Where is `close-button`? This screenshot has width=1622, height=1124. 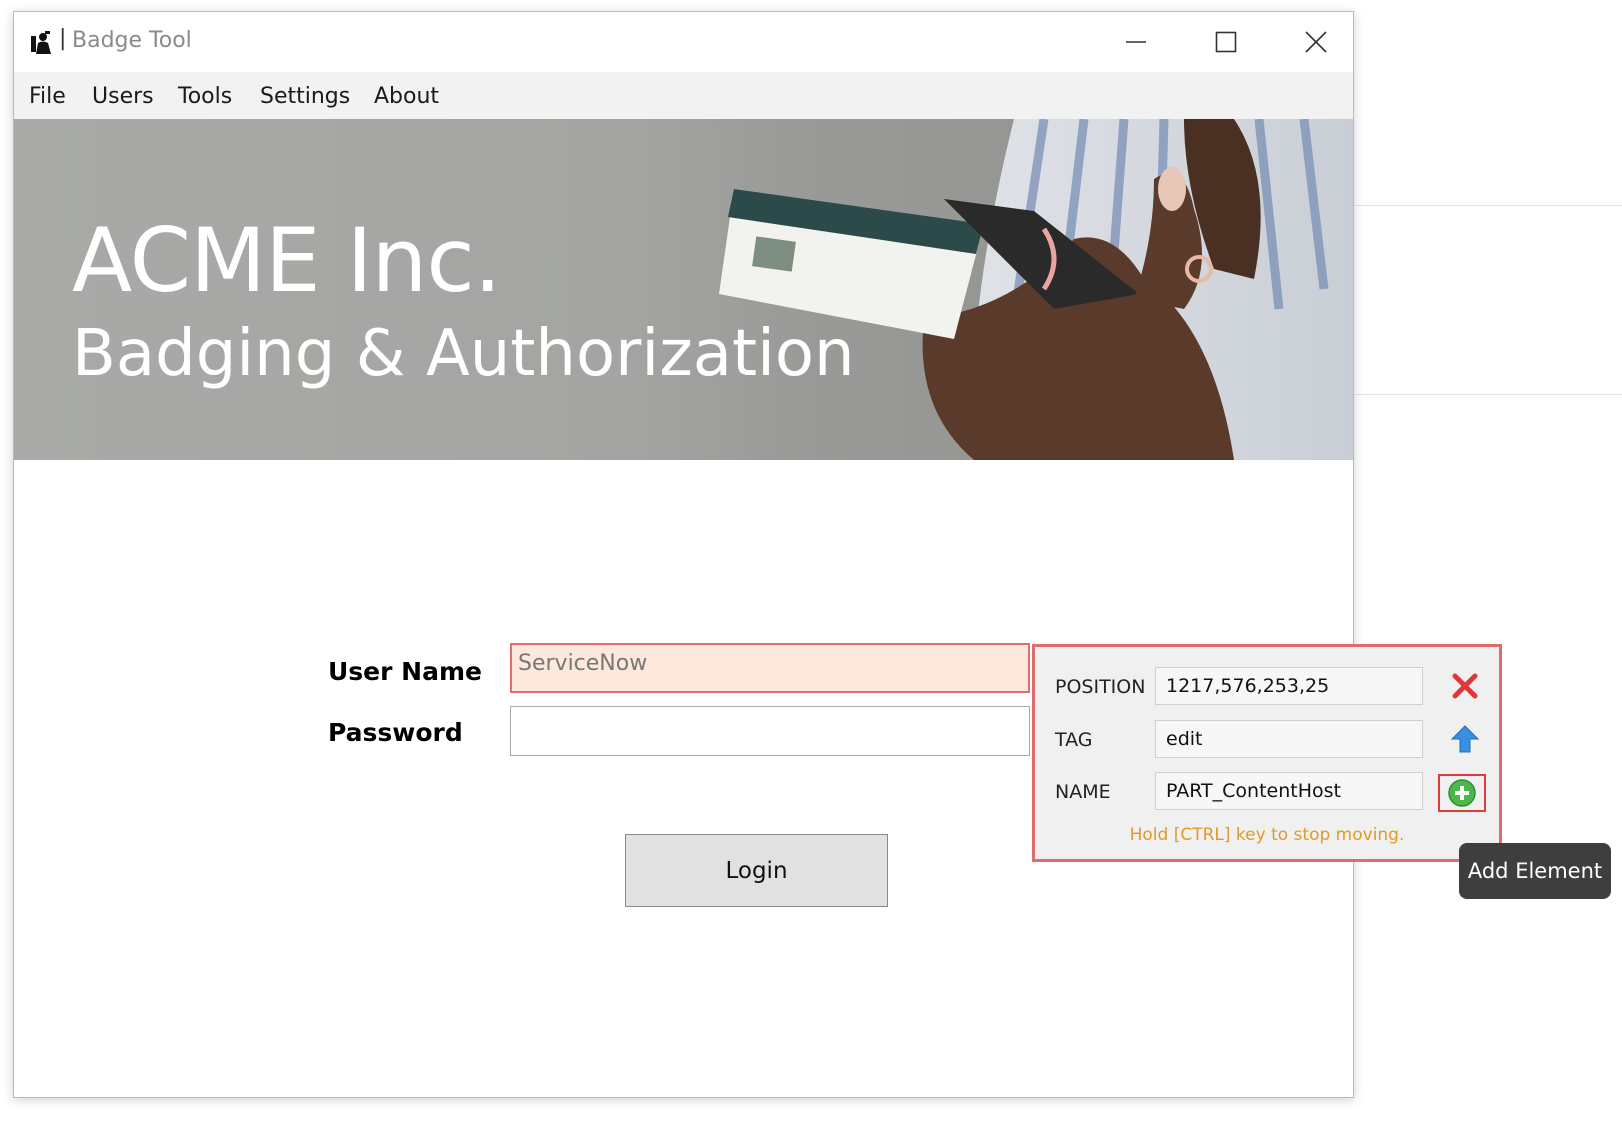 close-button is located at coordinates (1316, 42).